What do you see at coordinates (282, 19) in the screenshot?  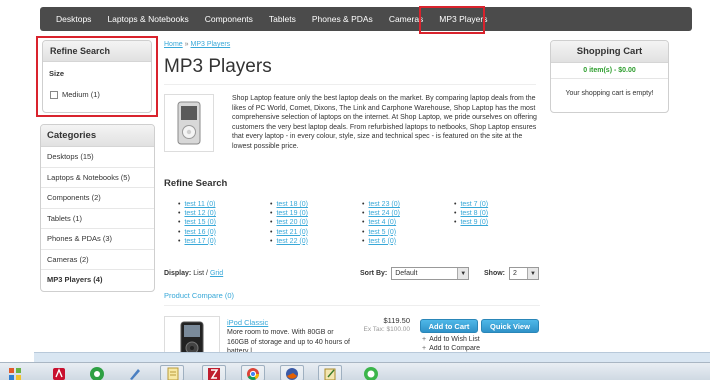 I see `nav-item-tablets: Tablets` at bounding box center [282, 19].